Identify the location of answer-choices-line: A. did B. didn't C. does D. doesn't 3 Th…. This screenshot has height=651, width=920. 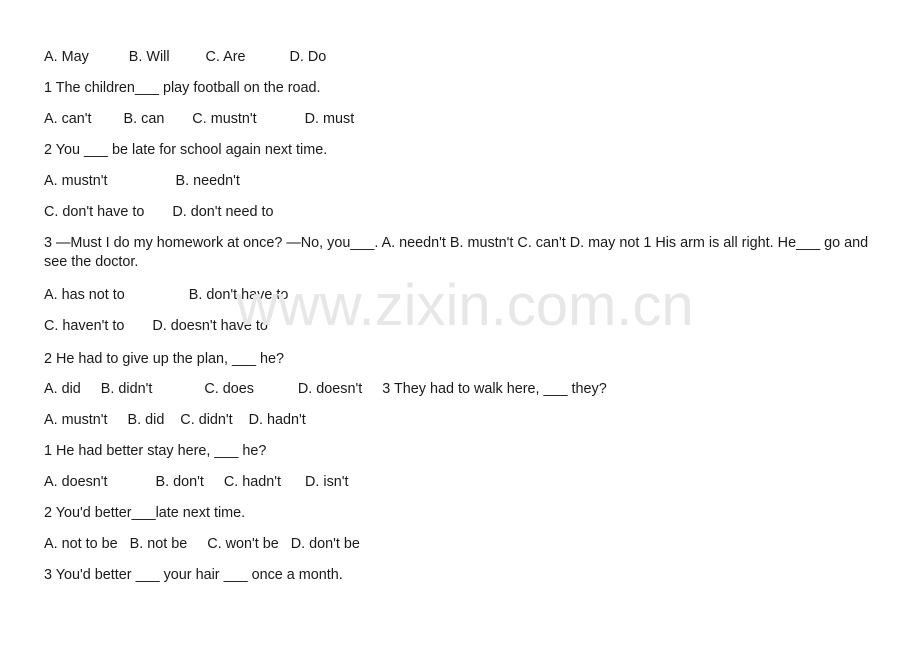
(325, 389).